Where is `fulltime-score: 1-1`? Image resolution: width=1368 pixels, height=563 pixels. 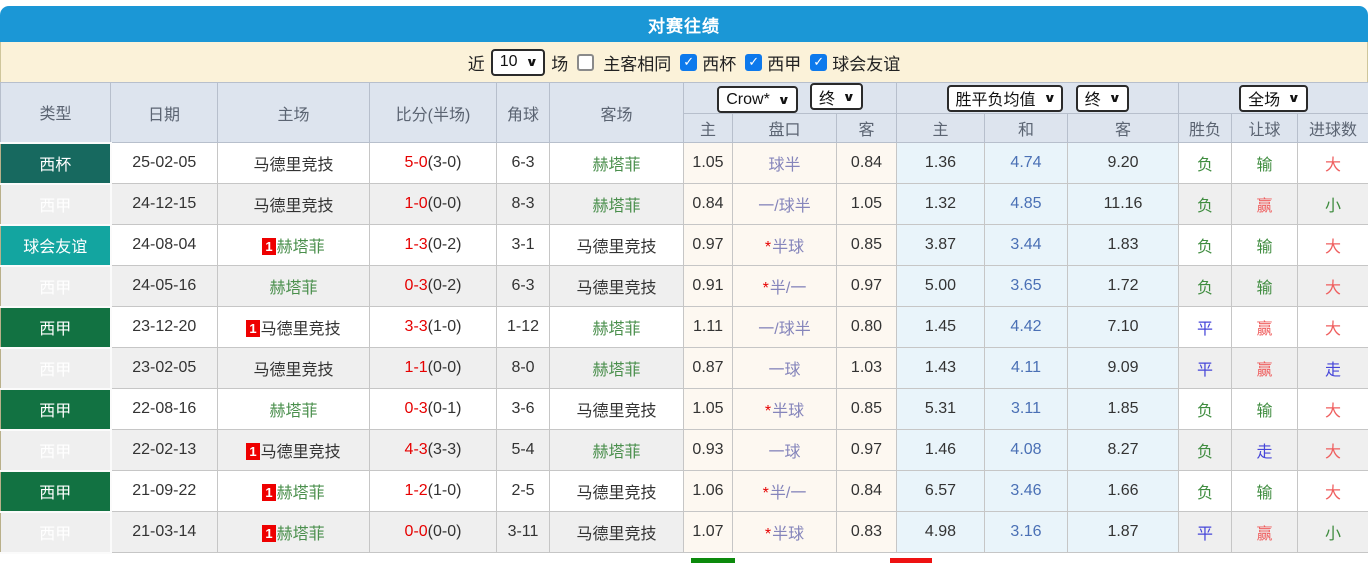 fulltime-score: 1-1 is located at coordinates (416, 367).